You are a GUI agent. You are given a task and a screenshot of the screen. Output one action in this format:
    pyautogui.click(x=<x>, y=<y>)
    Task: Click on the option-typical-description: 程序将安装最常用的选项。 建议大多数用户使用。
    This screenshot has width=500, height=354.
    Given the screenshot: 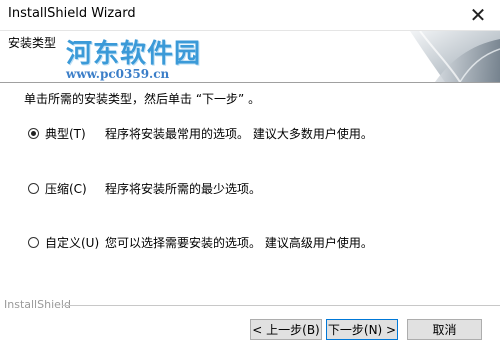 What is the action you would take?
    pyautogui.click(x=239, y=134)
    